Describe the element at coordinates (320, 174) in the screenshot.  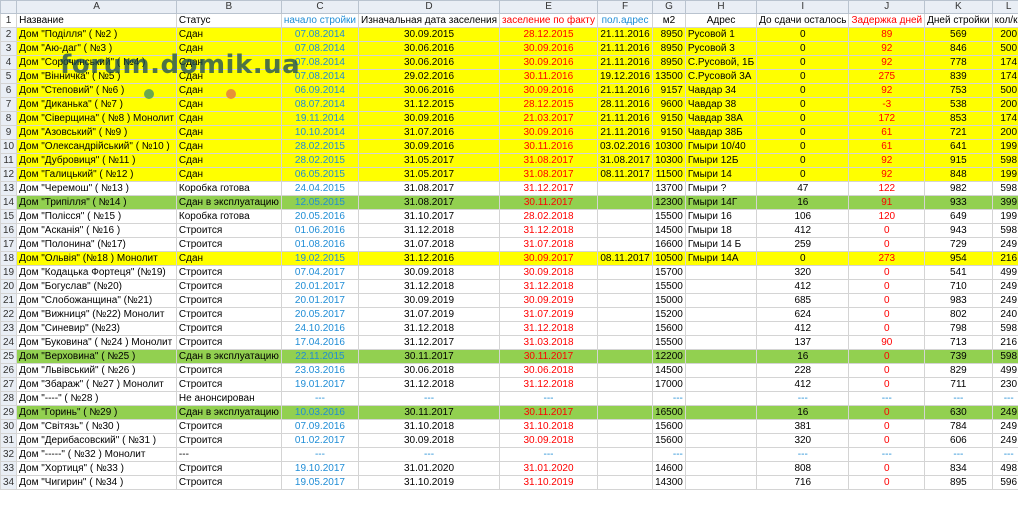
I see `cell-c: 06.05.2015` at that location.